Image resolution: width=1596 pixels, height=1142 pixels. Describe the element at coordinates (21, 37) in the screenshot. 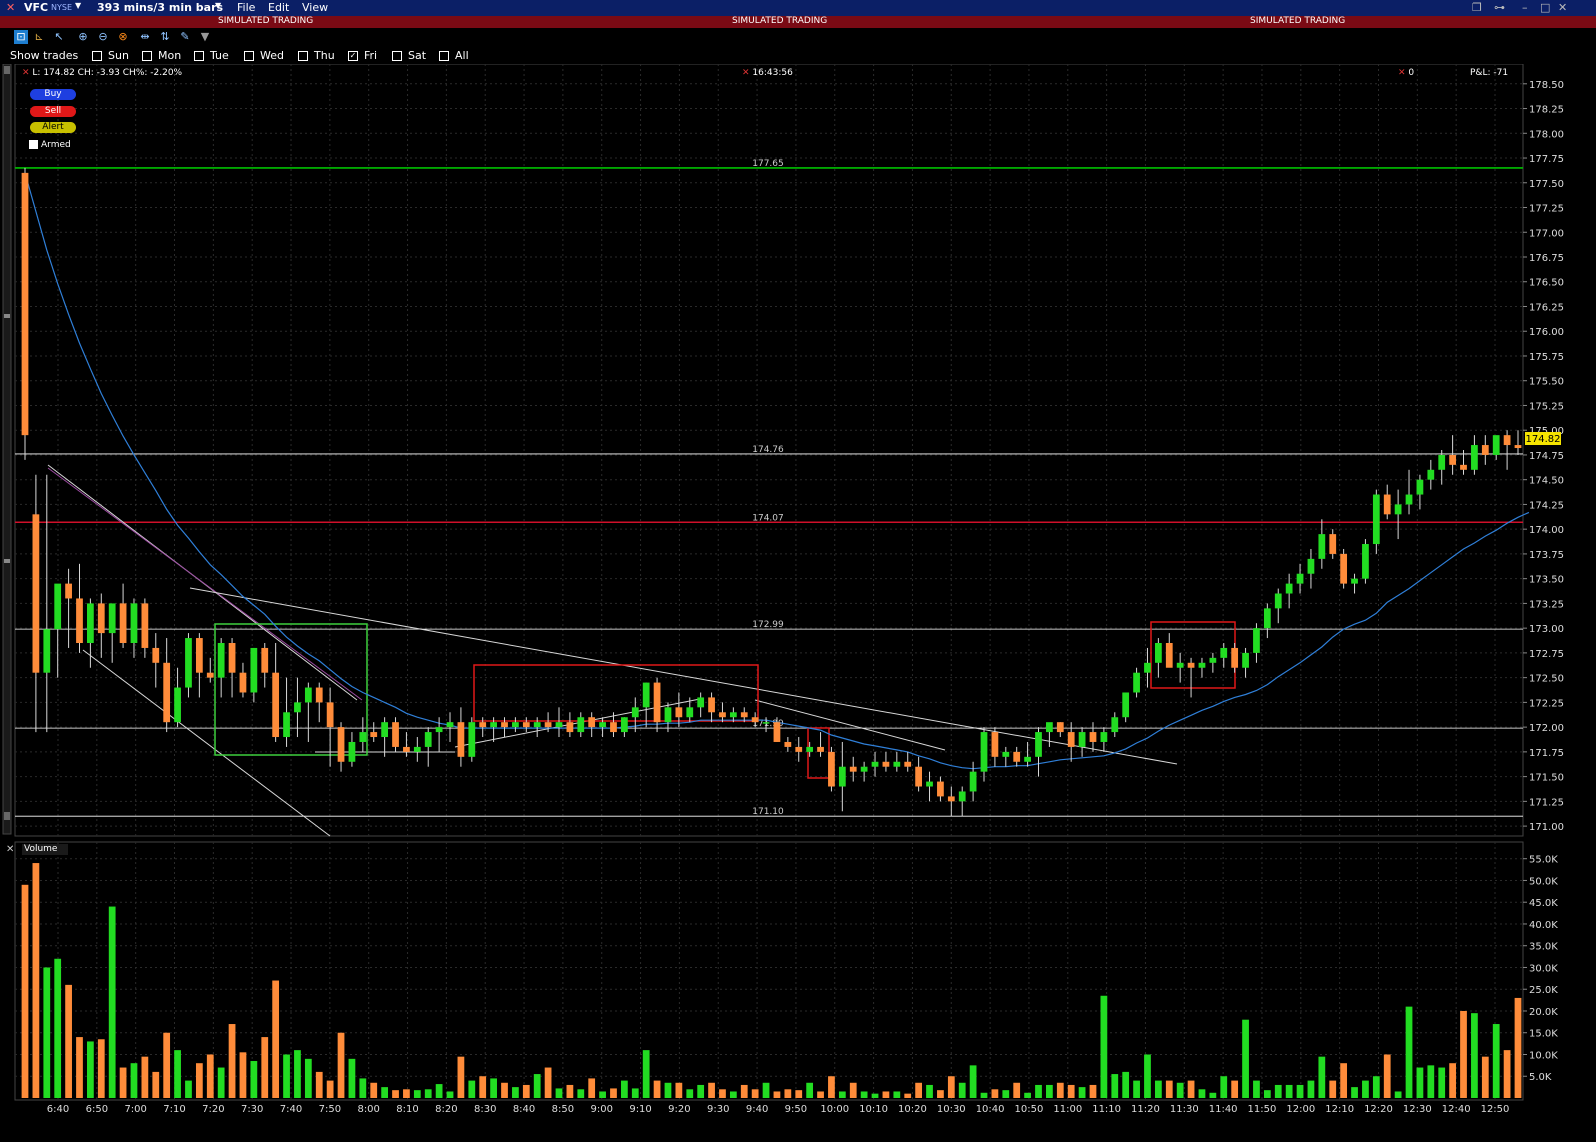

I see `chart-type-icon: ⊡` at that location.